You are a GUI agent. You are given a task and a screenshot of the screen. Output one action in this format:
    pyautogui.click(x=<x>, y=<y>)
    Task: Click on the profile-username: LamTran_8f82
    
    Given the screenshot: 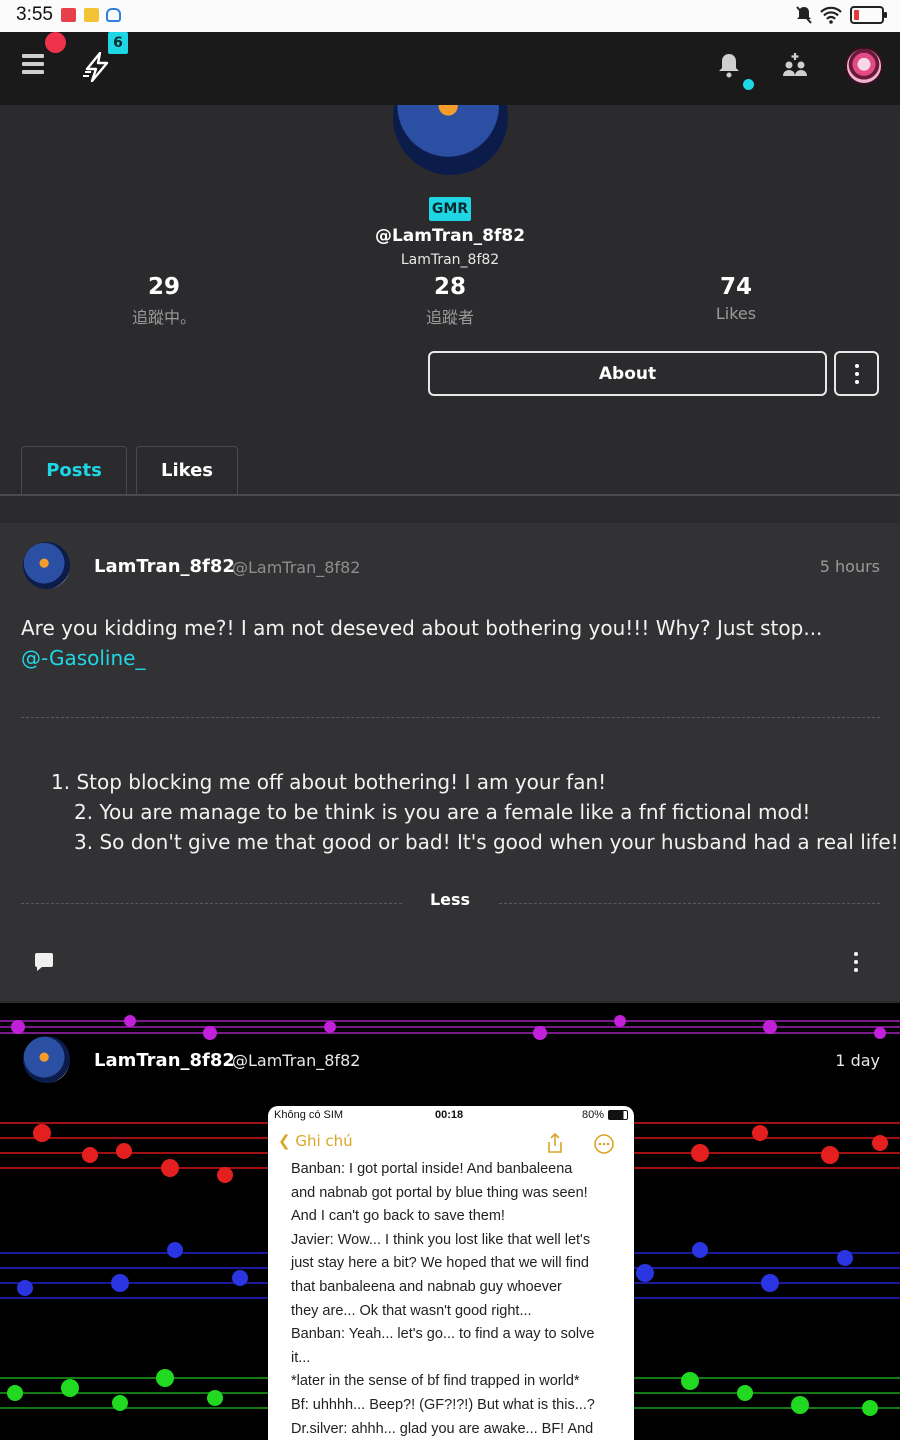 What is the action you would take?
    pyautogui.click(x=450, y=260)
    